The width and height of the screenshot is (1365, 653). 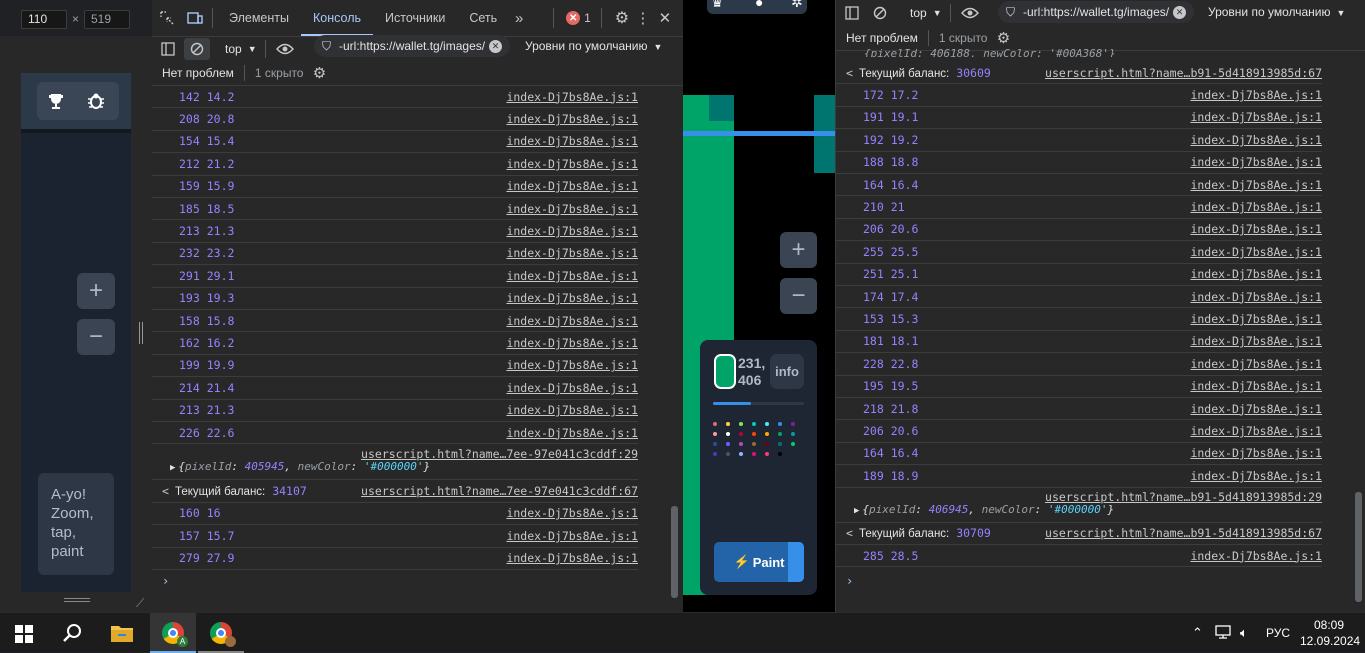 What do you see at coordinates (622, 18) in the screenshot?
I see `settings-gear-icon: ⚙` at bounding box center [622, 18].